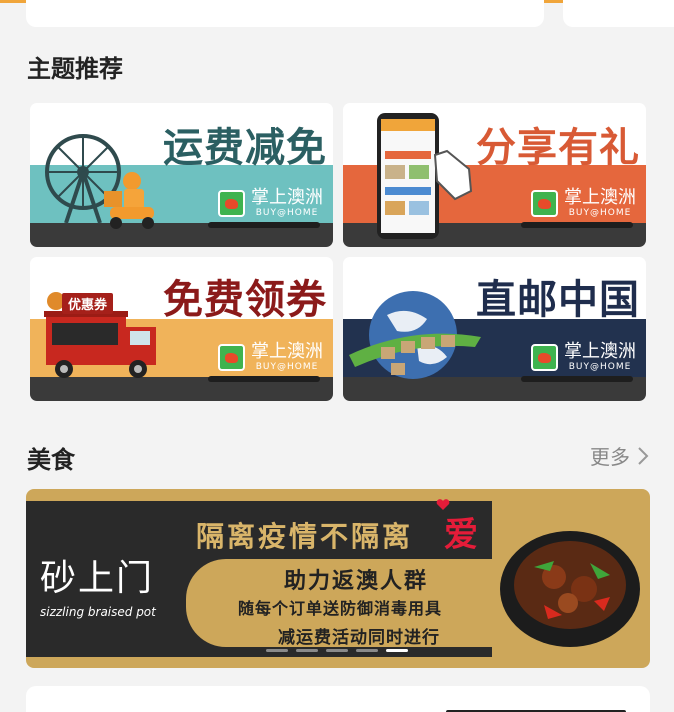 Image resolution: width=674 pixels, height=712 pixels. What do you see at coordinates (558, 148) in the screenshot?
I see `tile-title: 分享有礼` at bounding box center [558, 148].